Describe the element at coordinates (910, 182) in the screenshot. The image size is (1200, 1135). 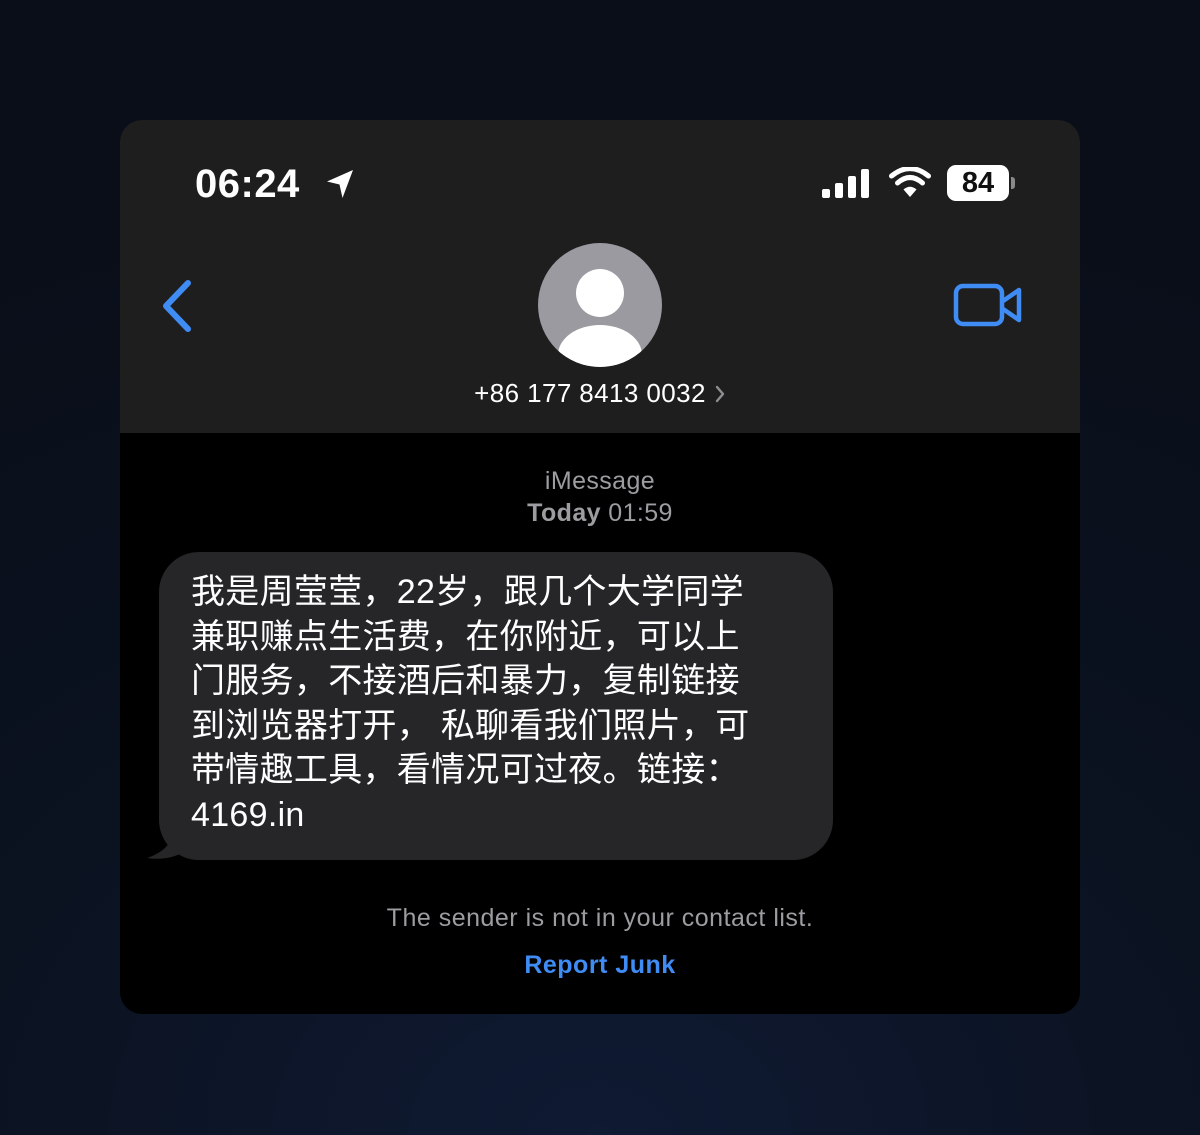
I see `wifi-icon` at that location.